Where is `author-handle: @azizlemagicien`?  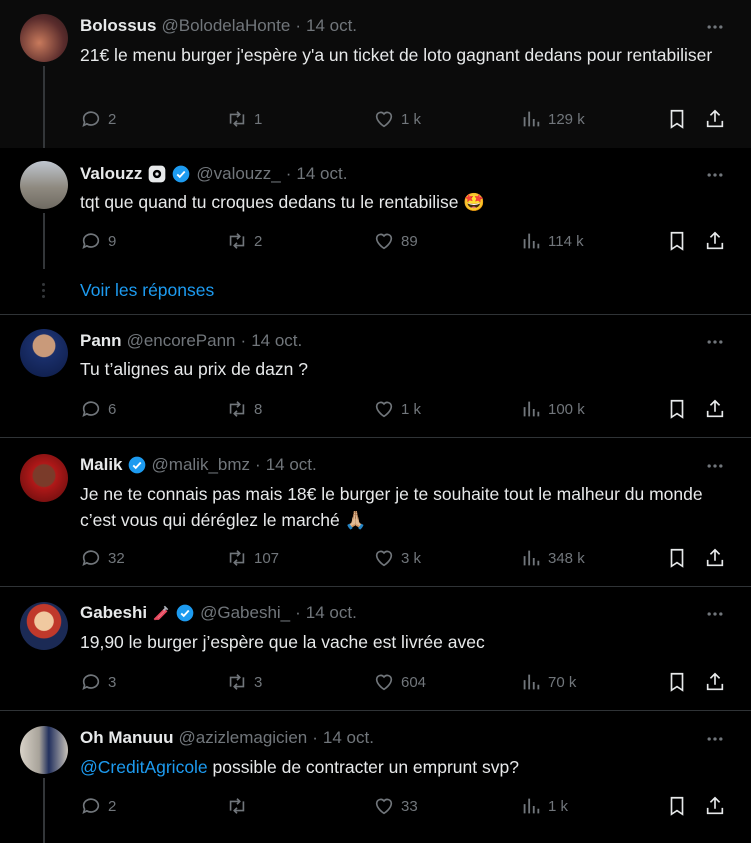
author-handle: @azizlemagicien is located at coordinates (242, 738).